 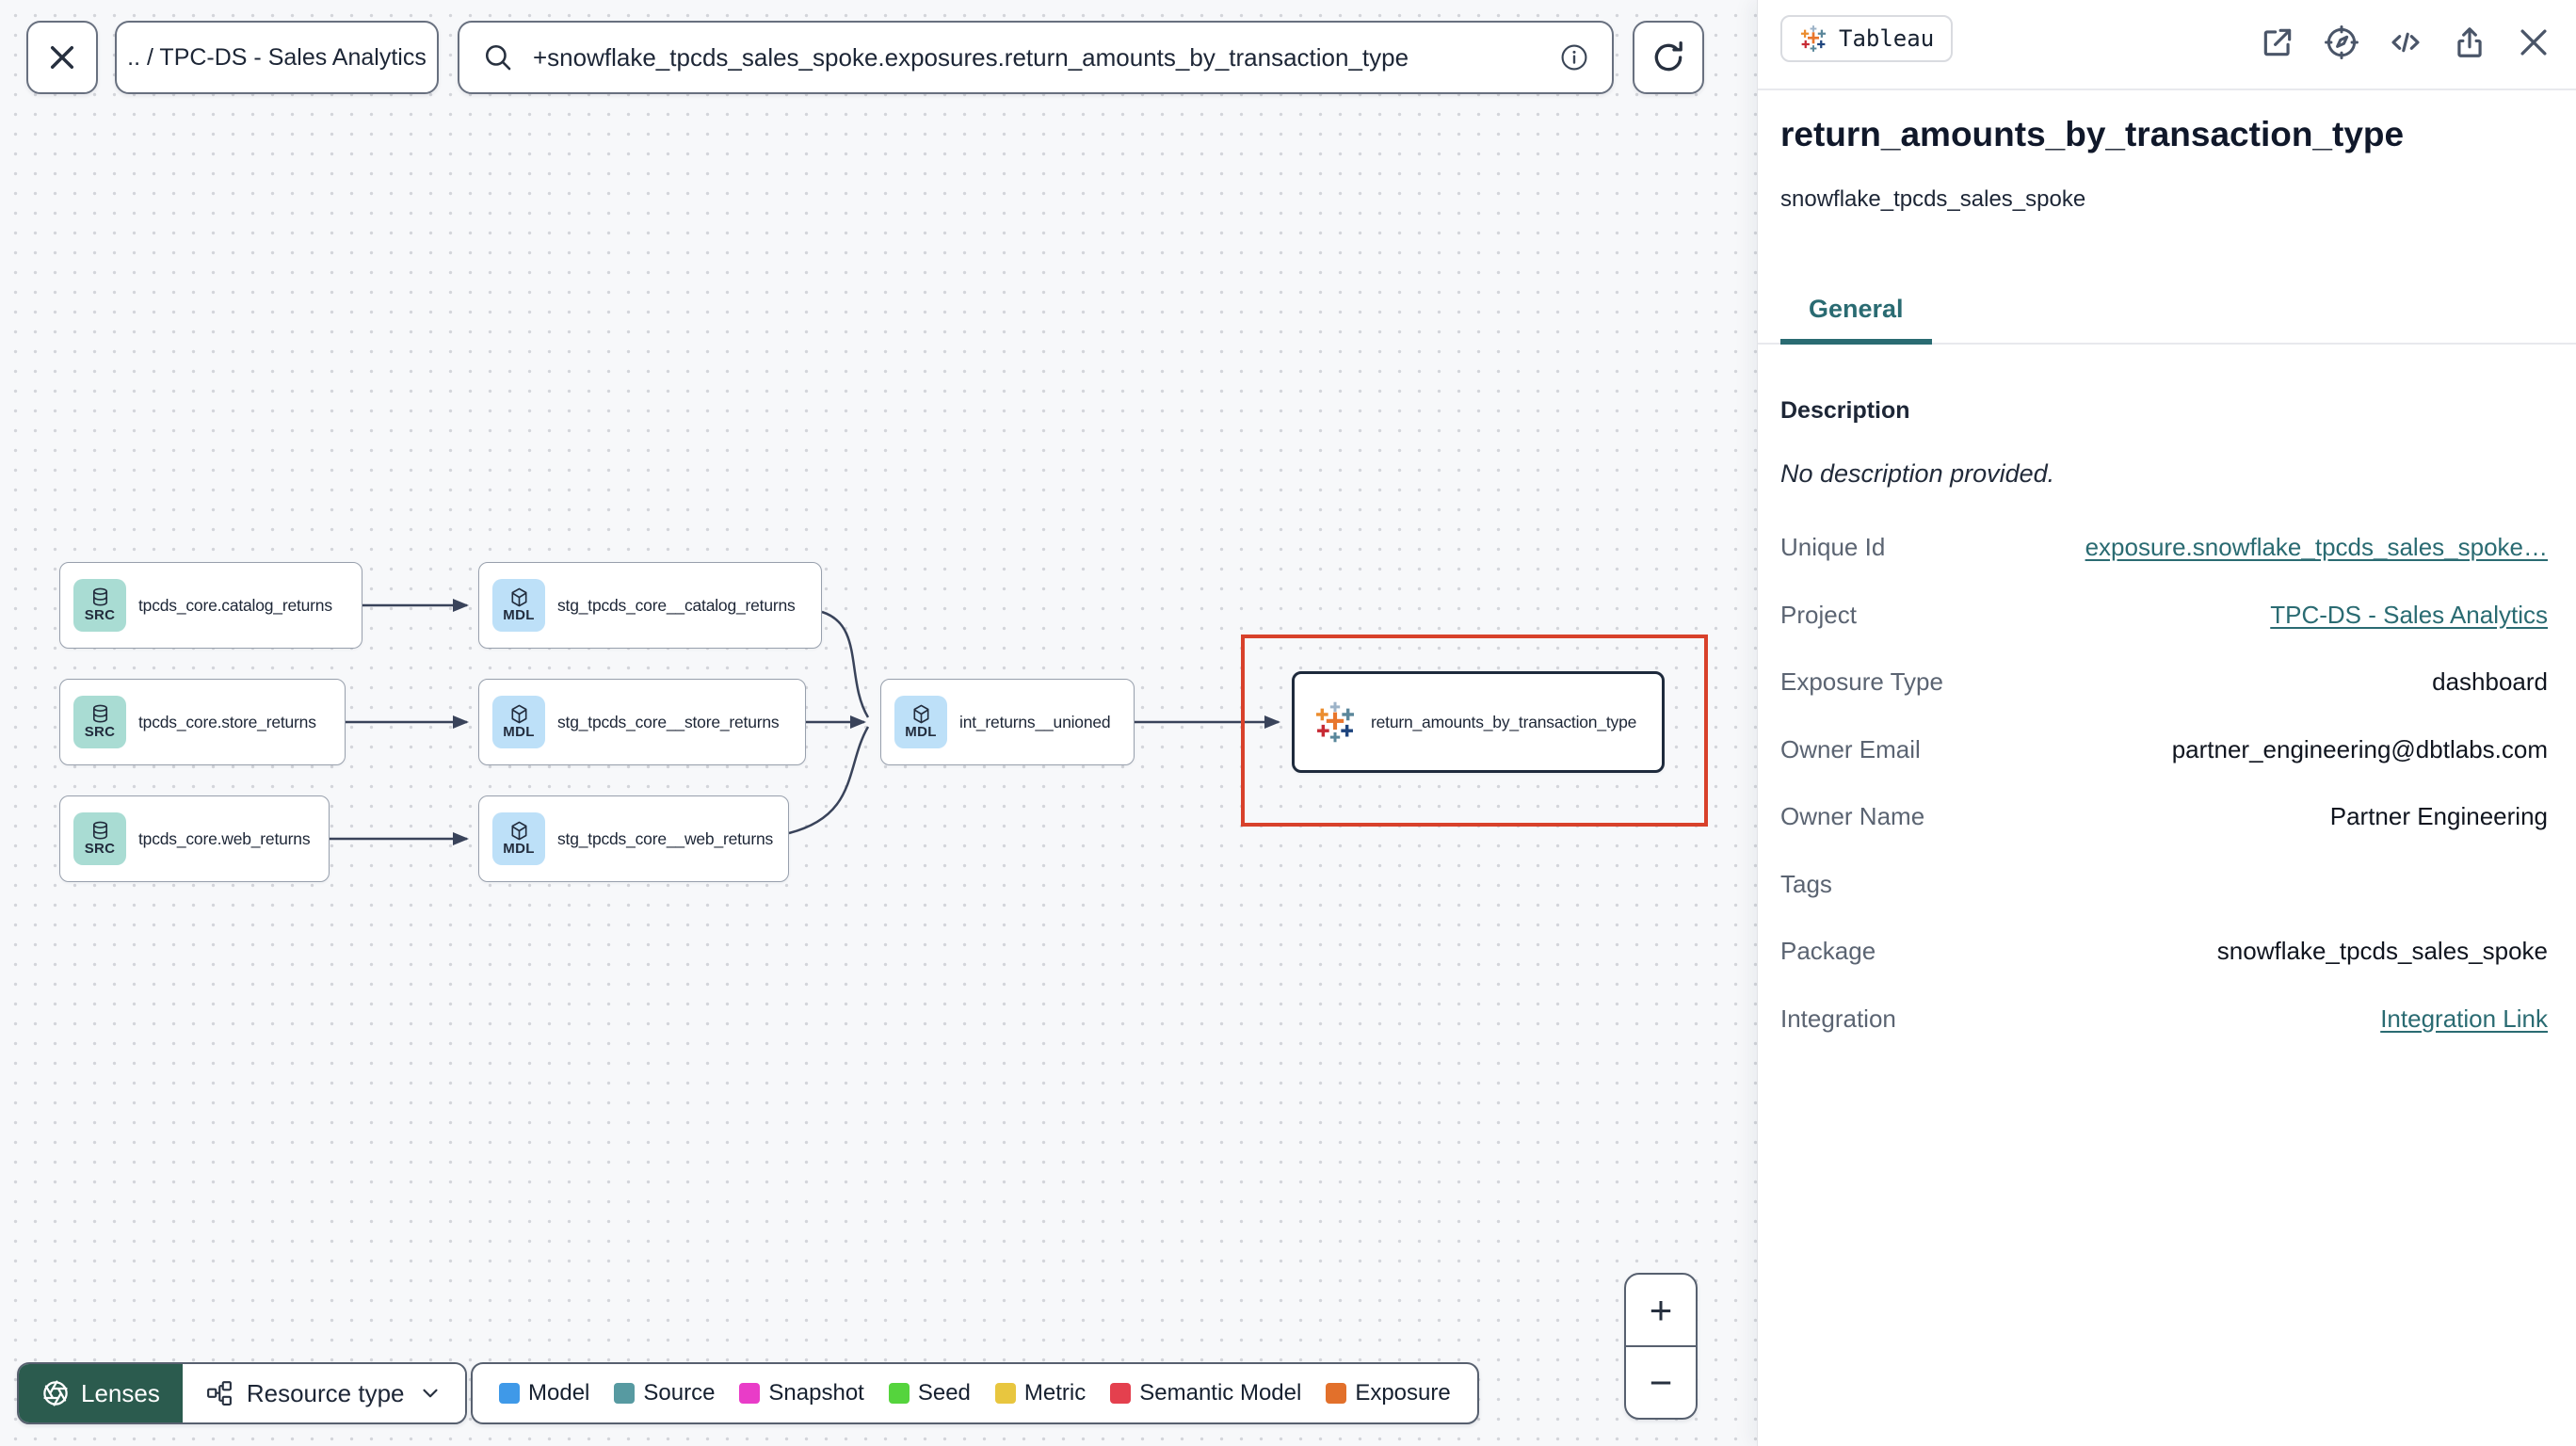 I want to click on tableau-badge: Tableau, so click(x=1867, y=38).